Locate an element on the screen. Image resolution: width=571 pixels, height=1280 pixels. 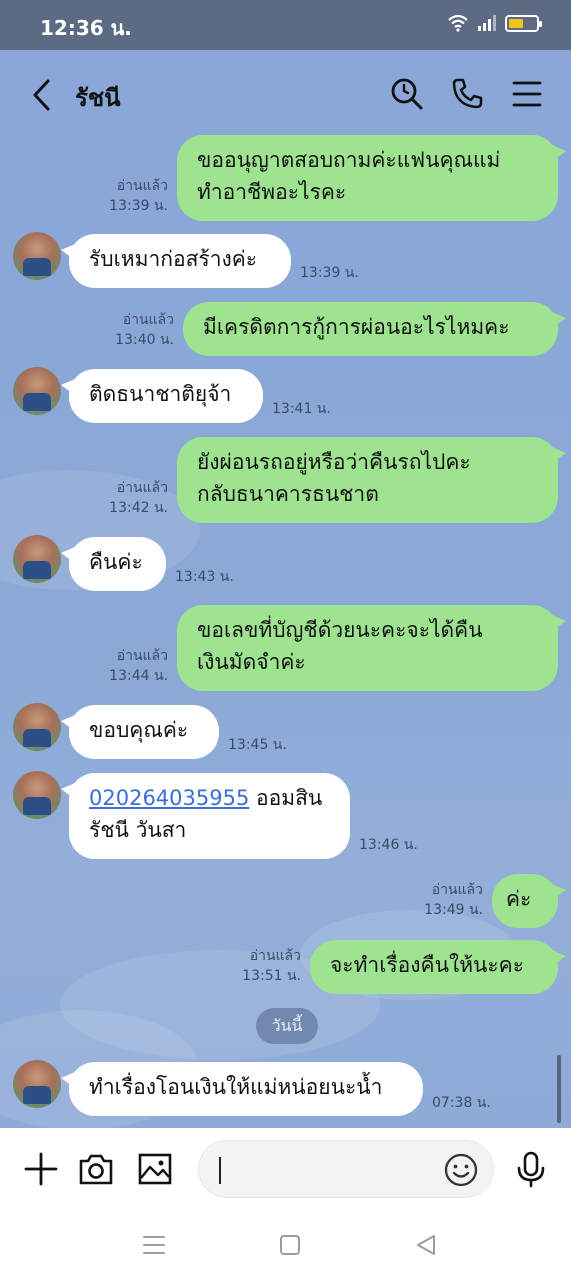
message-bubble-incoming: ติดธนาชาติยุจ้า is located at coordinates (162, 396).